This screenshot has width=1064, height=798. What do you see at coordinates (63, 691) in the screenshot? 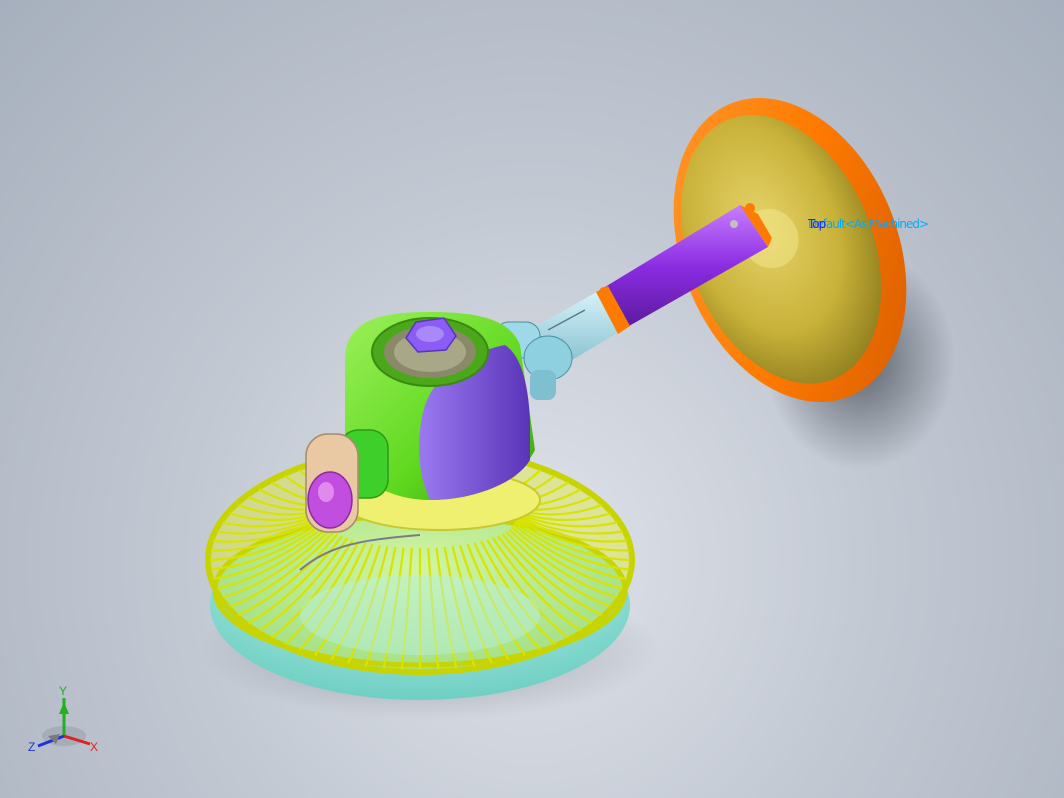
I see `triad-y-label: Y` at bounding box center [63, 691].